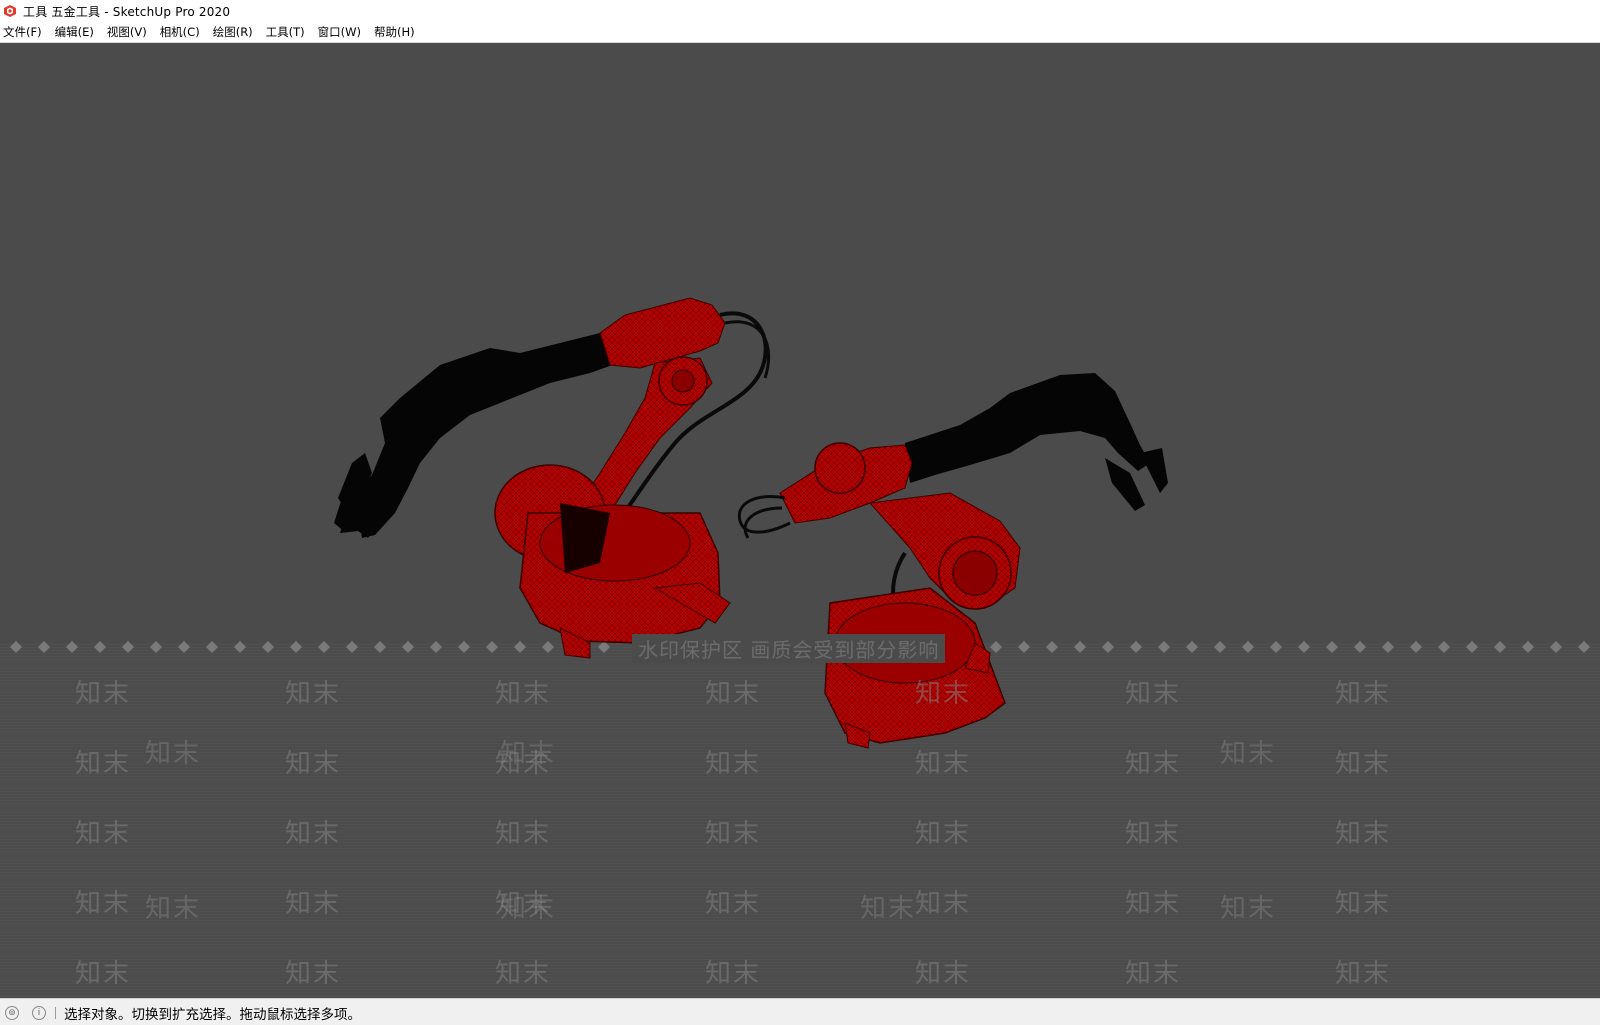 The image size is (1600, 1025). What do you see at coordinates (12, 1012) in the screenshot?
I see `geo-location-icon: ⊚` at bounding box center [12, 1012].